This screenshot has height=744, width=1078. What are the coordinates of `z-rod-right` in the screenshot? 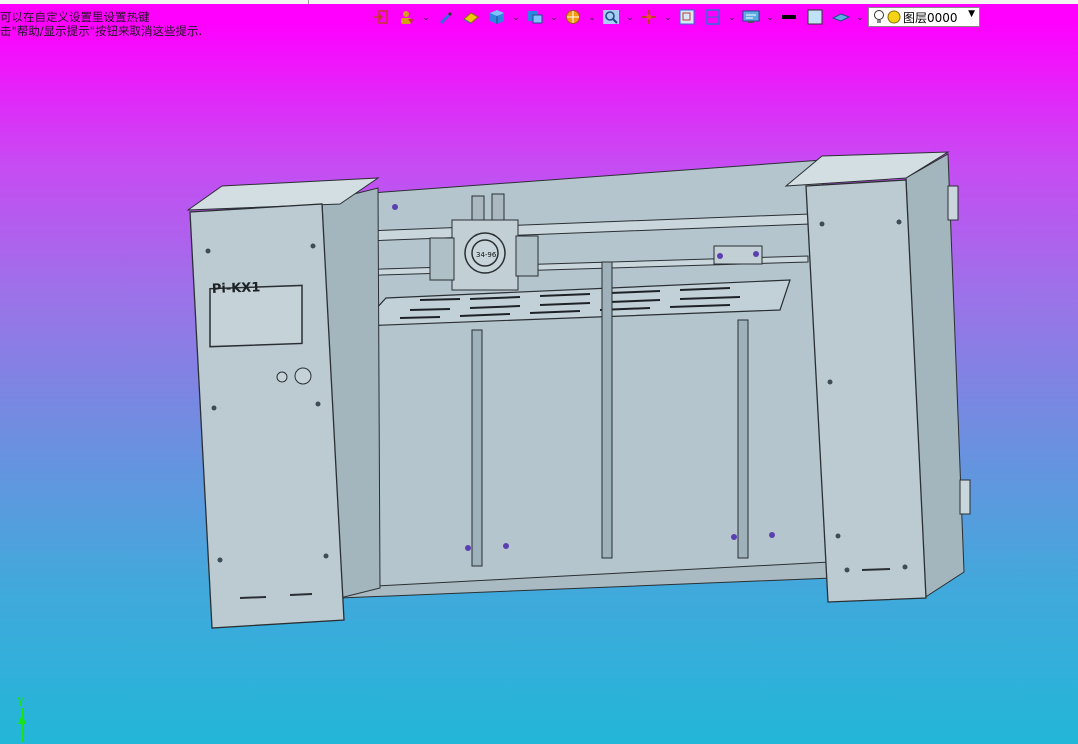 It's located at (743, 439).